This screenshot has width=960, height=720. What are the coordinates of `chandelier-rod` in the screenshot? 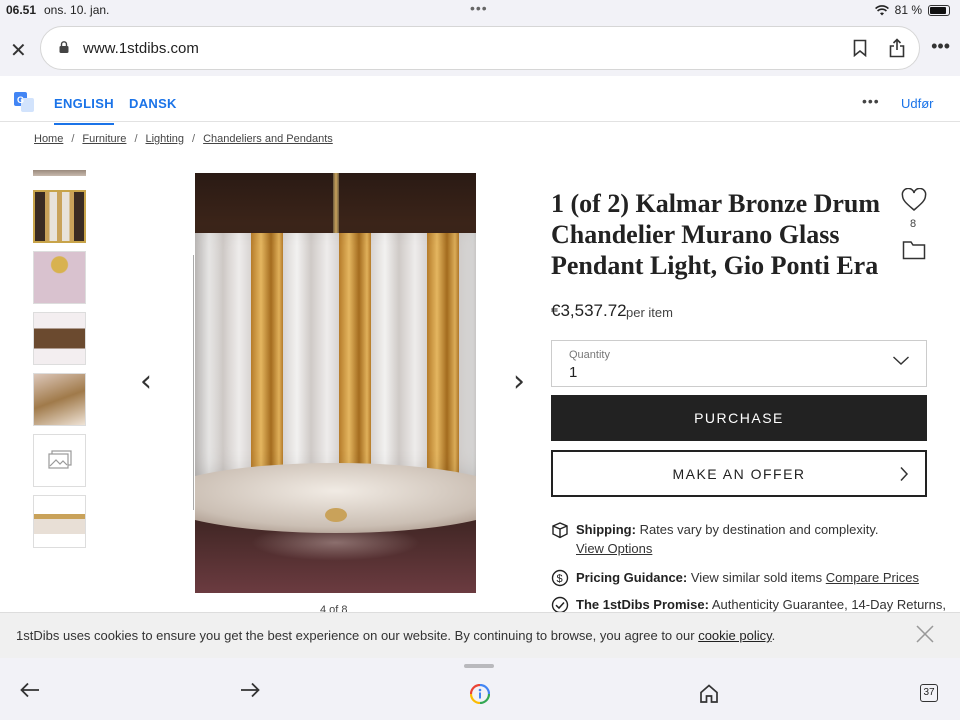 It's located at (336, 203).